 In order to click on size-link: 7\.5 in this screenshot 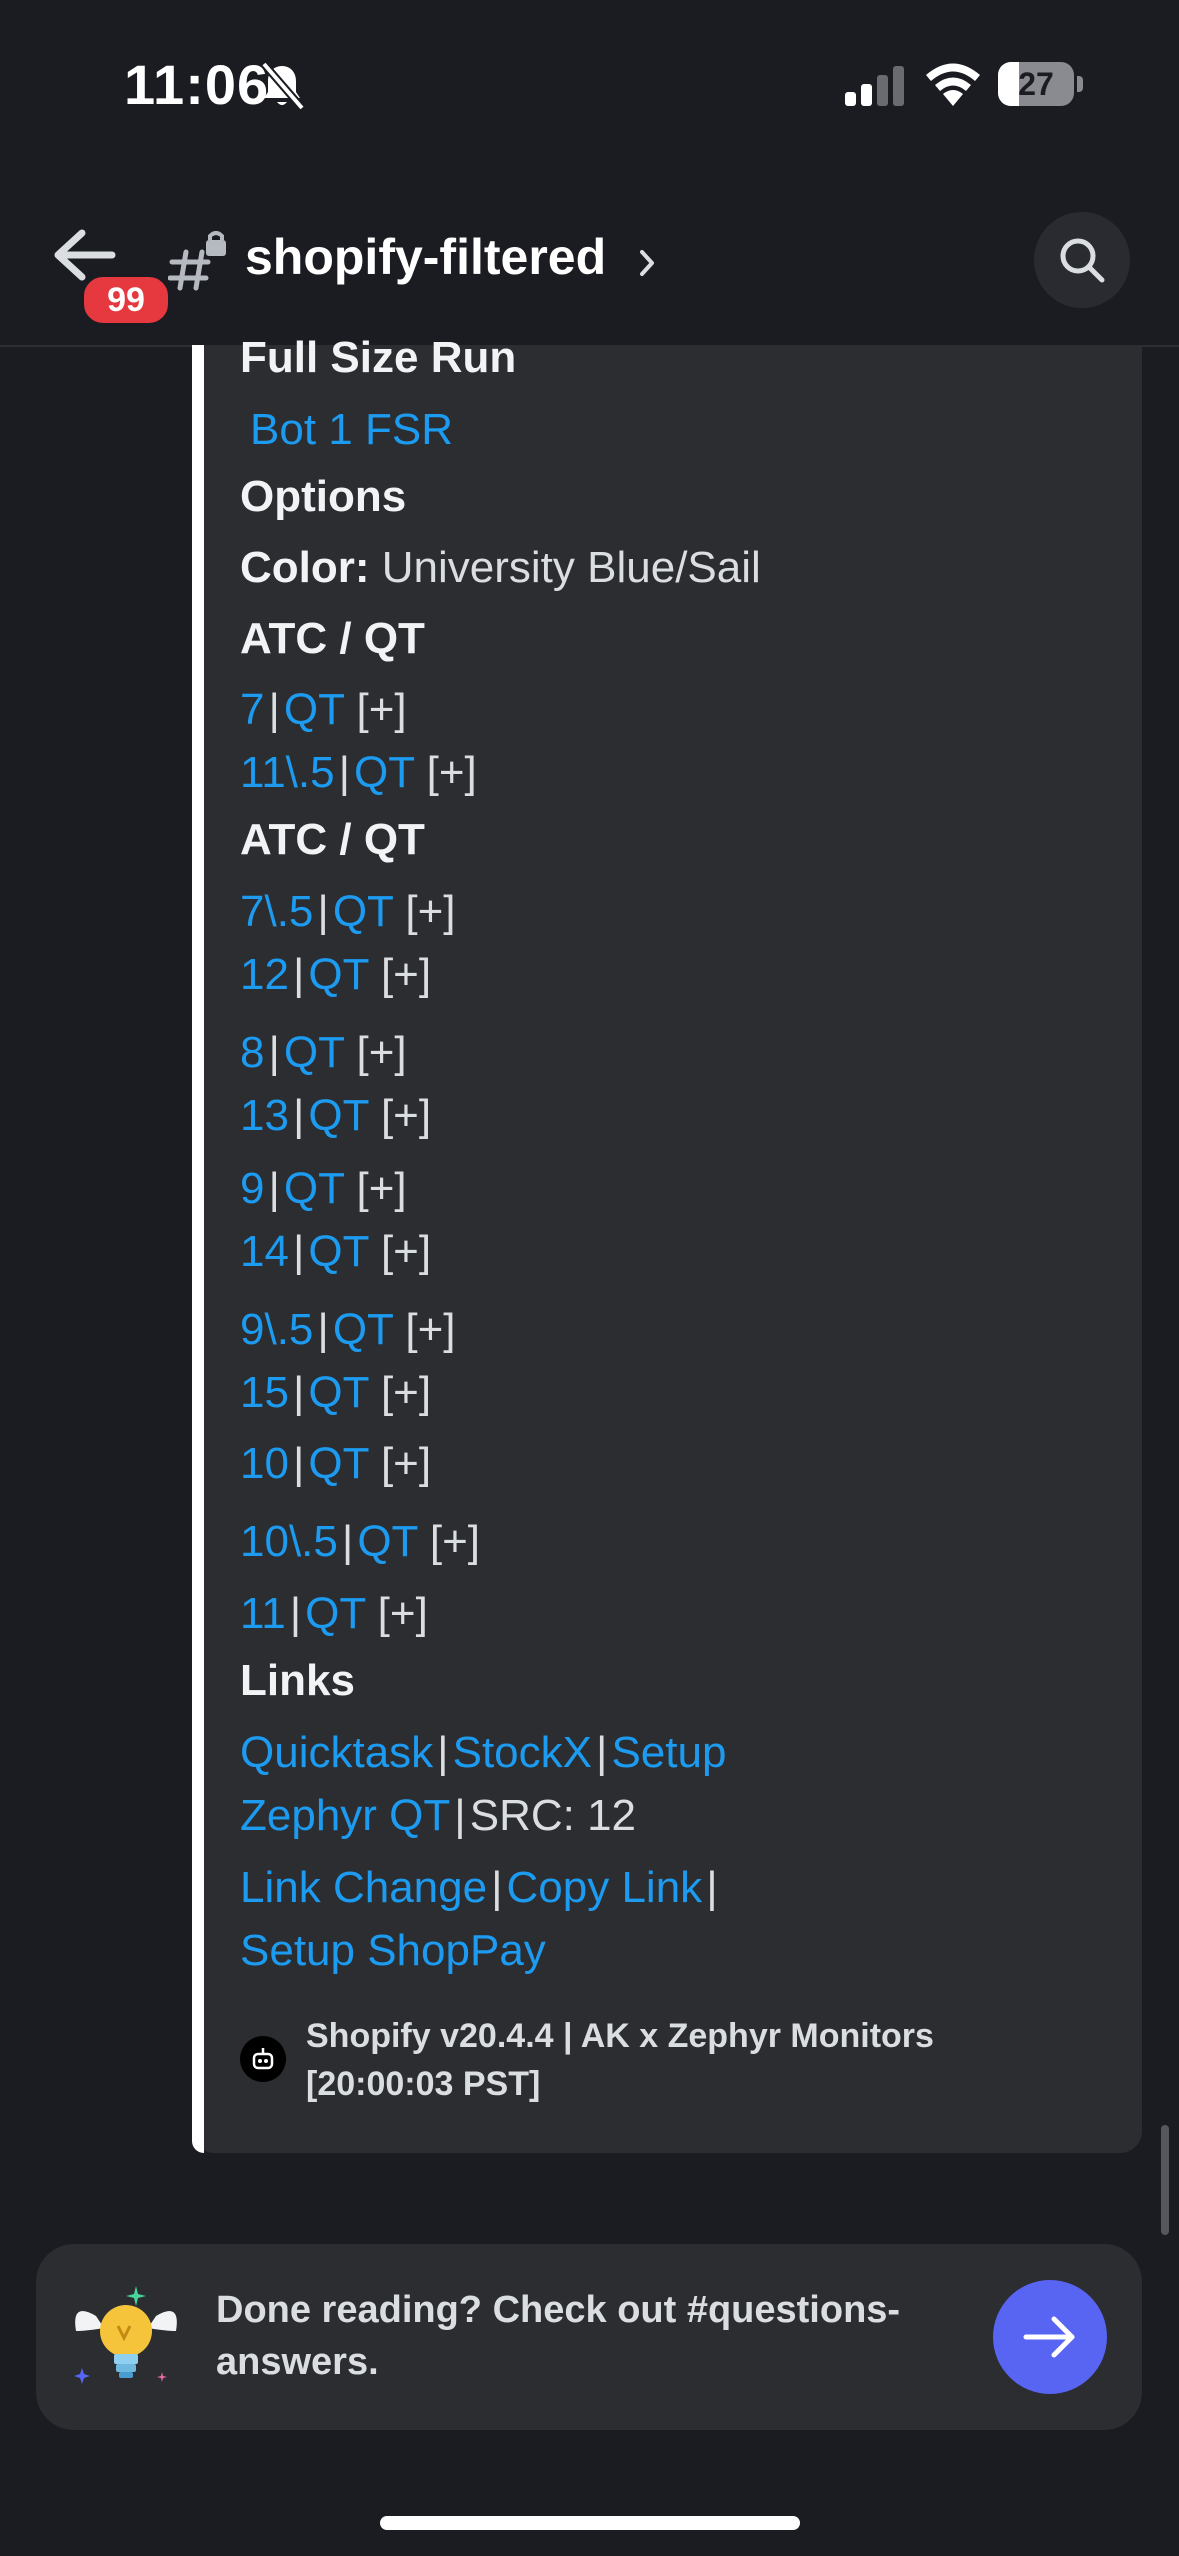, I will do `click(276, 911)`.